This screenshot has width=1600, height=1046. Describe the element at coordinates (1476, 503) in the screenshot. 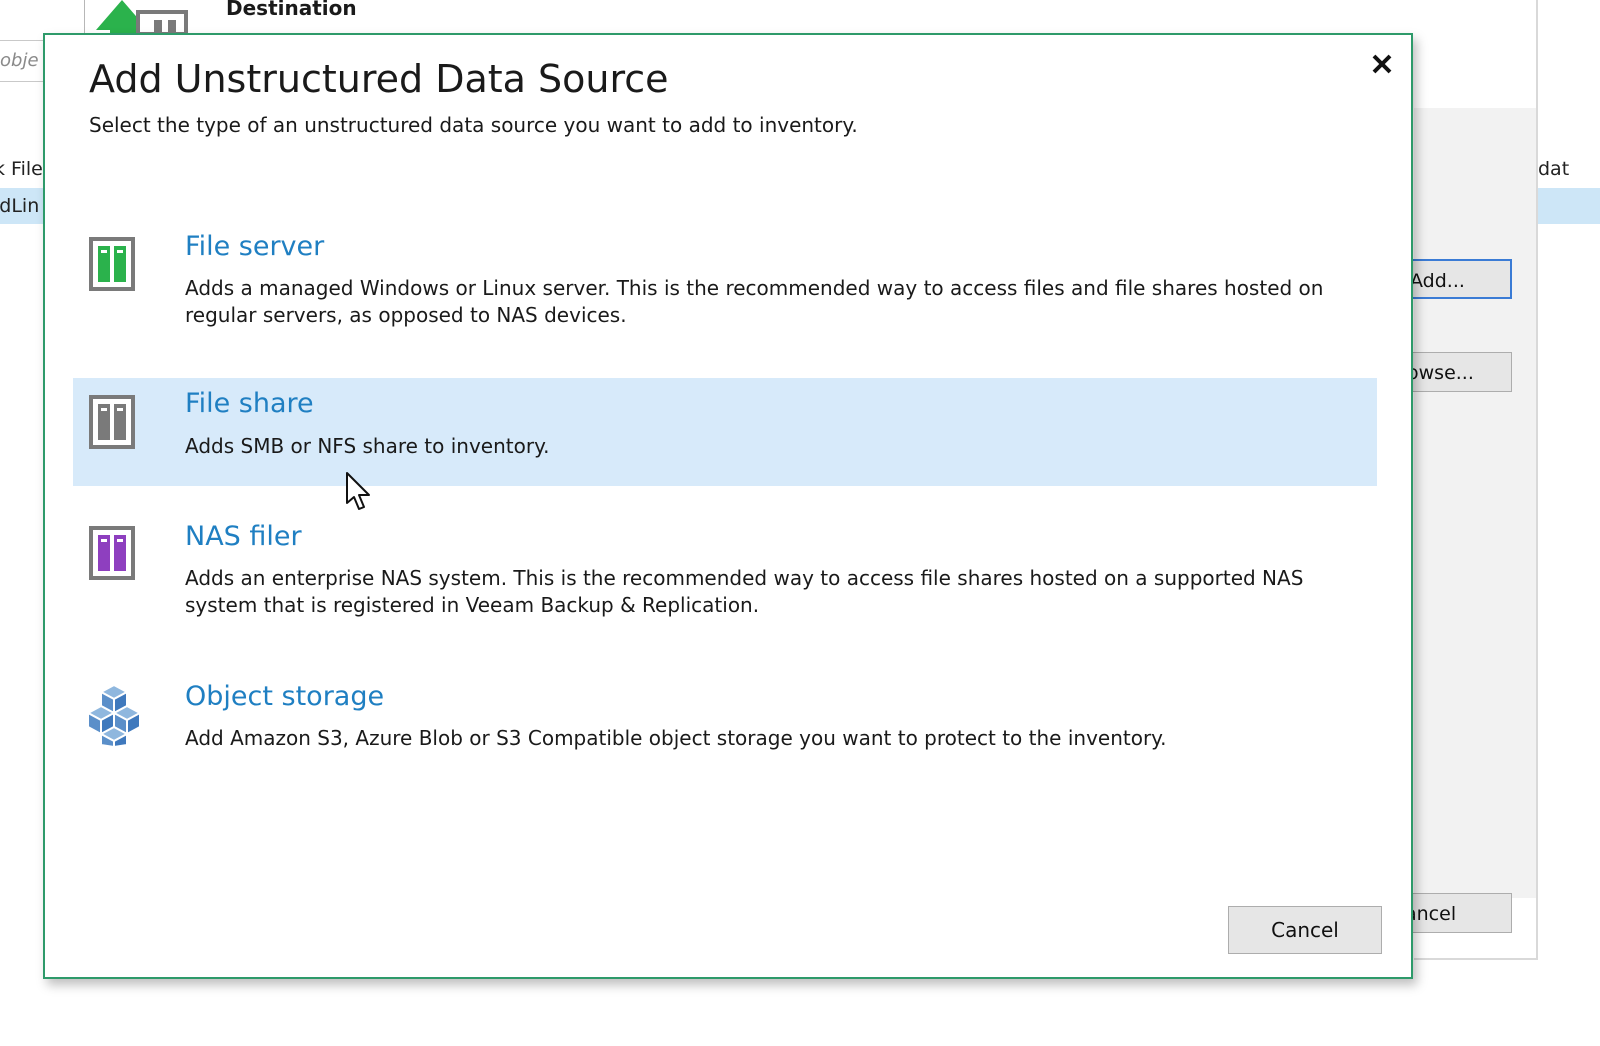

I see `background-button-panel` at that location.